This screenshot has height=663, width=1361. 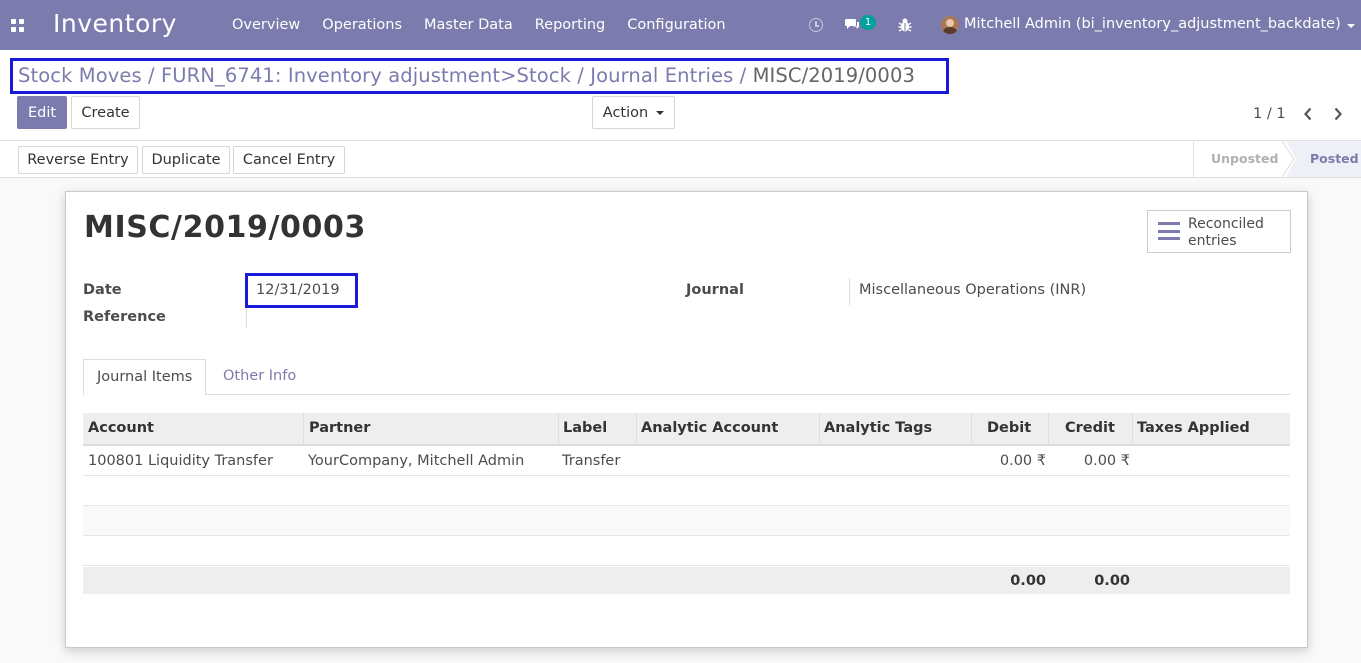 I want to click on chat-icon, so click(x=852, y=24).